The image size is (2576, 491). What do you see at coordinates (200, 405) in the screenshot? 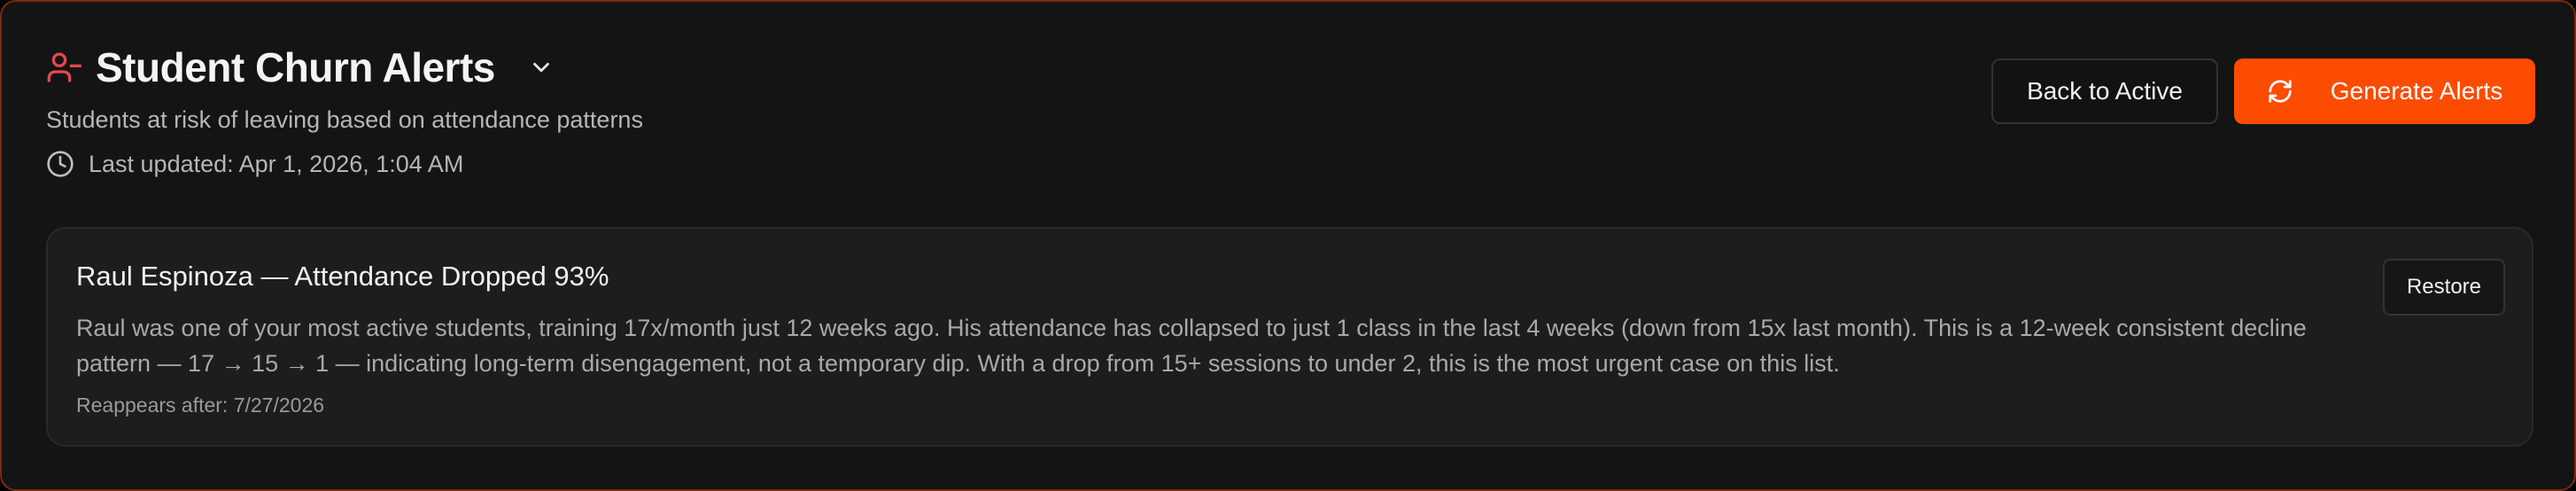
I see `alert-reappears-date: Reappears after: 7/27/2026` at bounding box center [200, 405].